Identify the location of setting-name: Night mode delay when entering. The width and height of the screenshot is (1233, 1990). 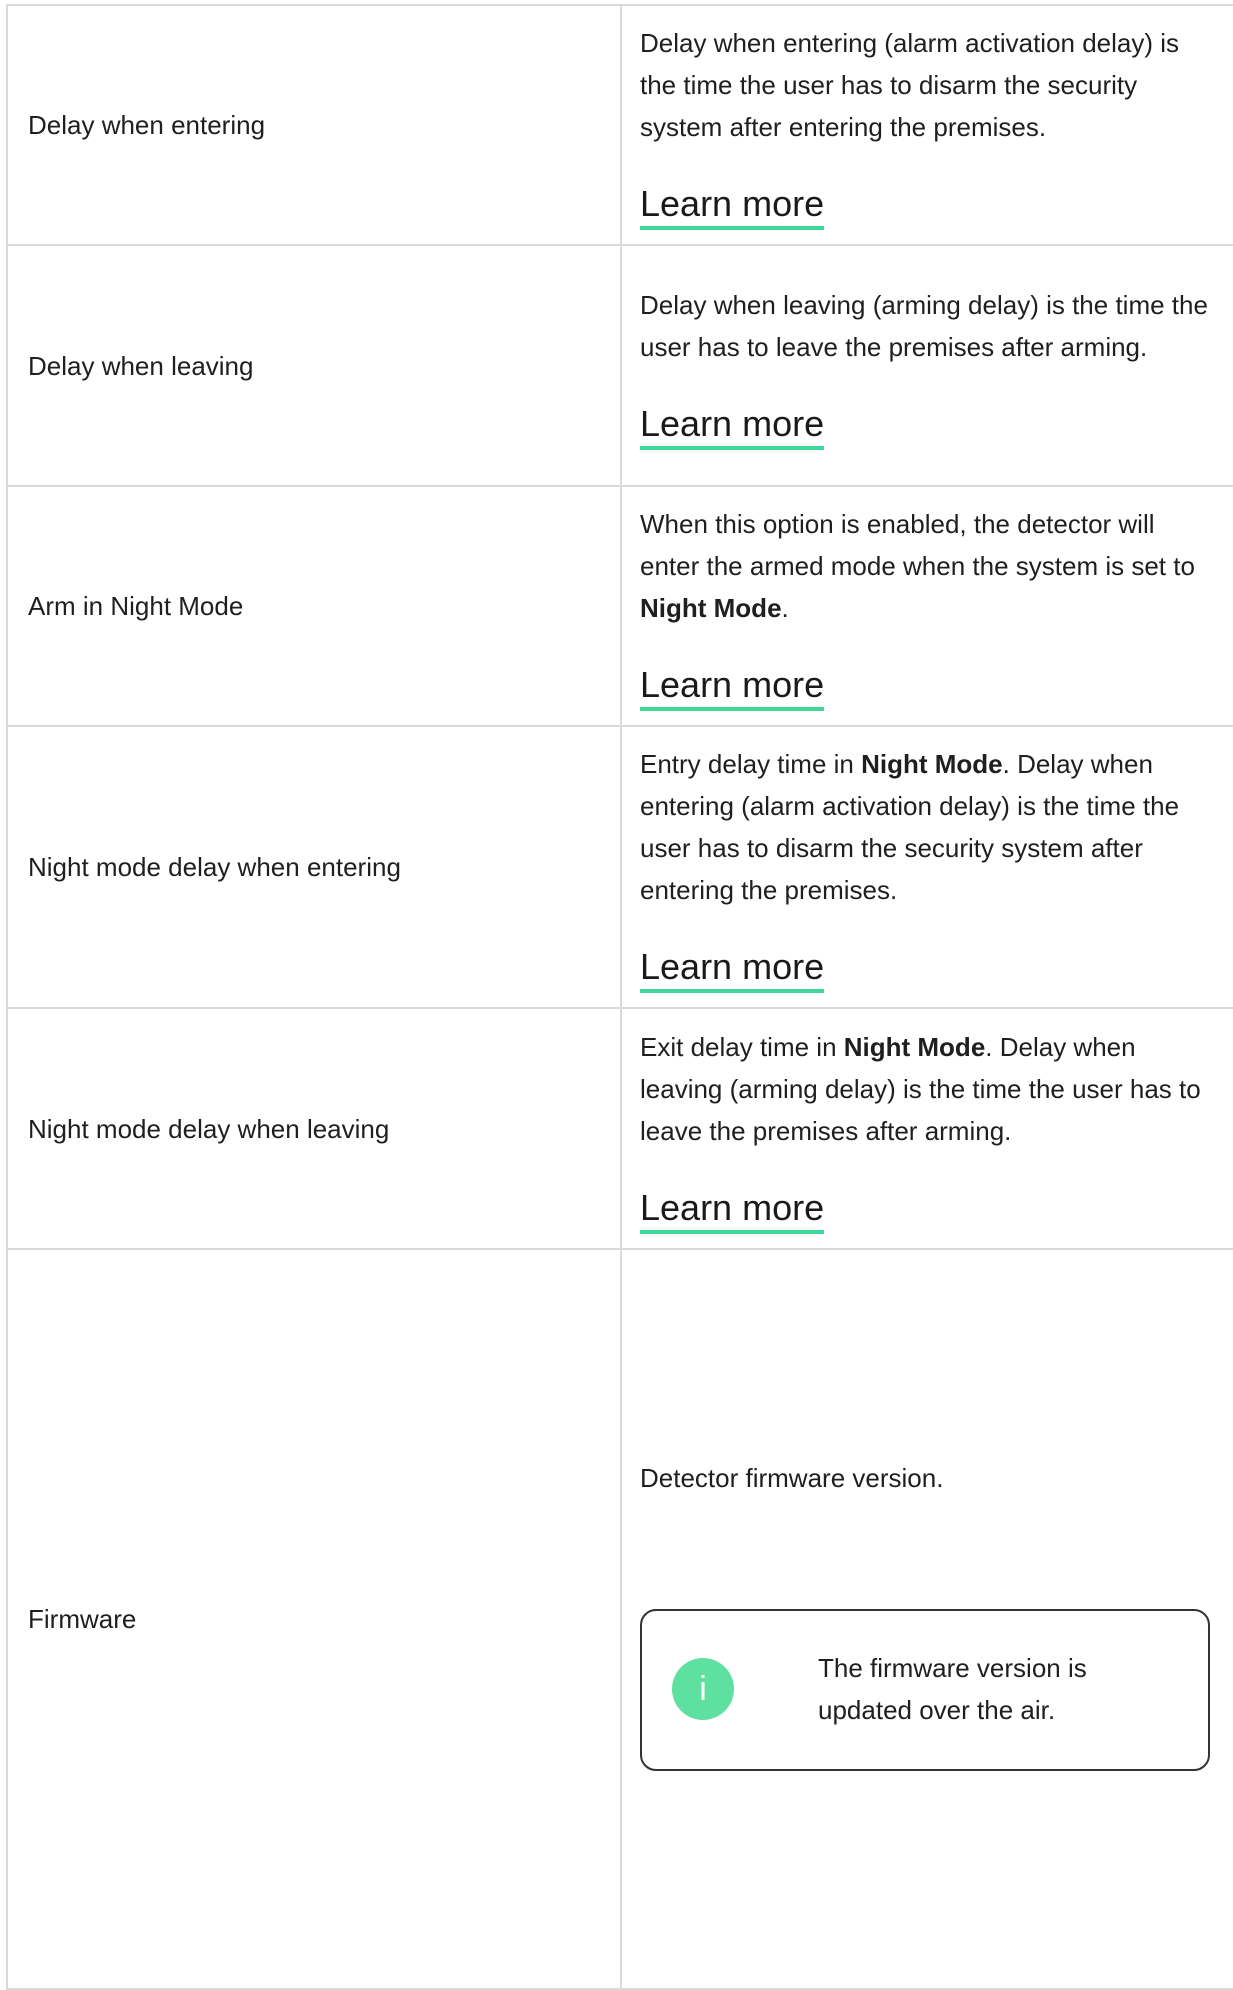
(214, 867).